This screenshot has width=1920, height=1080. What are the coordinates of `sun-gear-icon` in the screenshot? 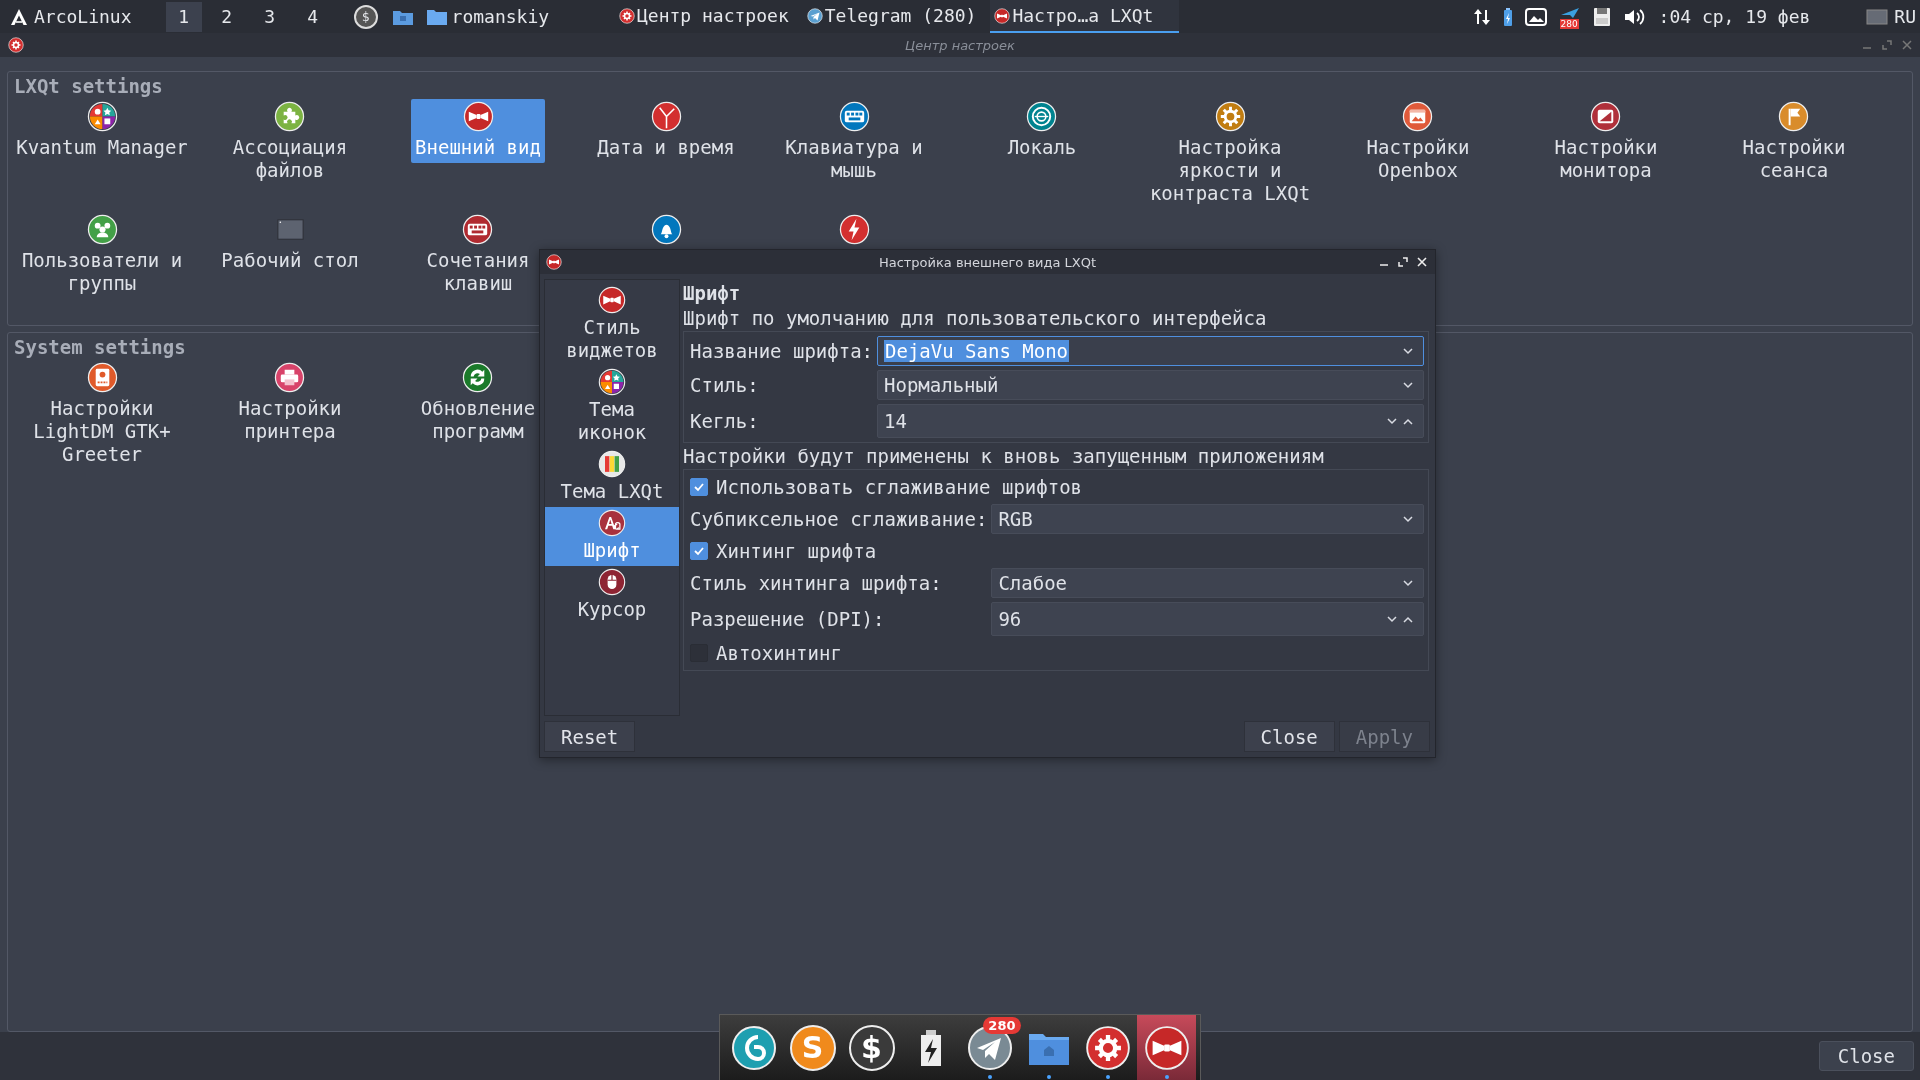 It's located at (1230, 116).